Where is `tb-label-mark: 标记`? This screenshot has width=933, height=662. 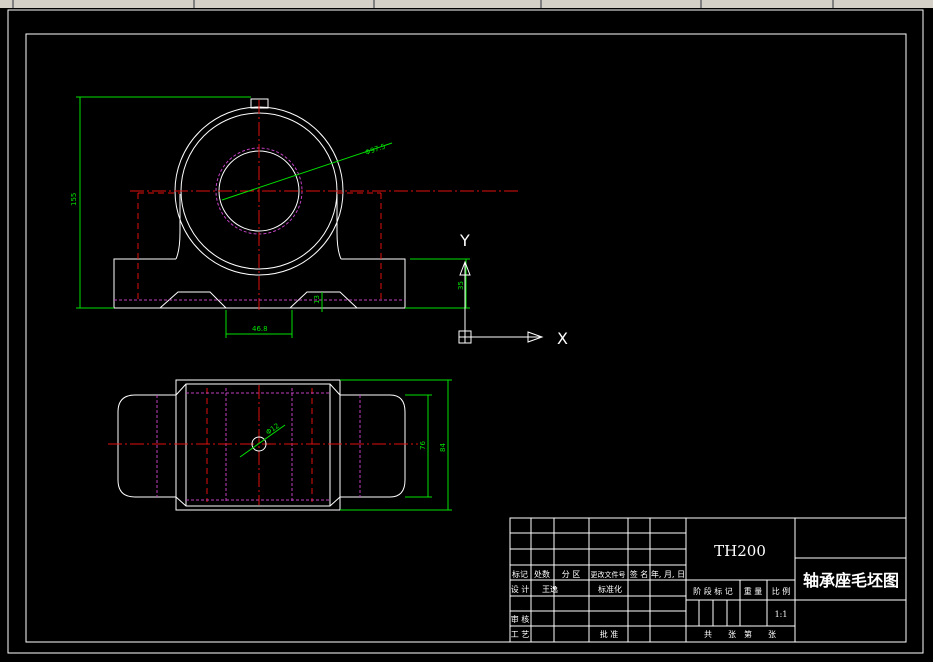 tb-label-mark: 标记 is located at coordinates (520, 574).